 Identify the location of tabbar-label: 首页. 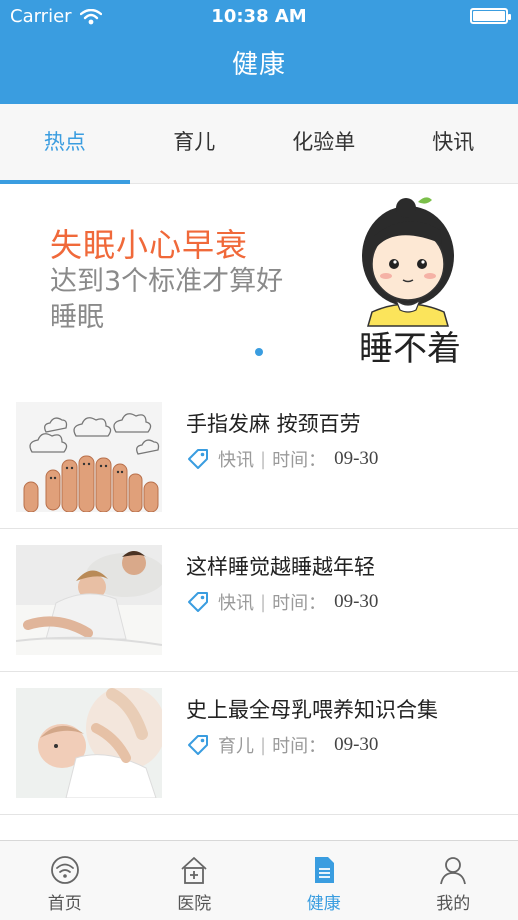
(64, 904).